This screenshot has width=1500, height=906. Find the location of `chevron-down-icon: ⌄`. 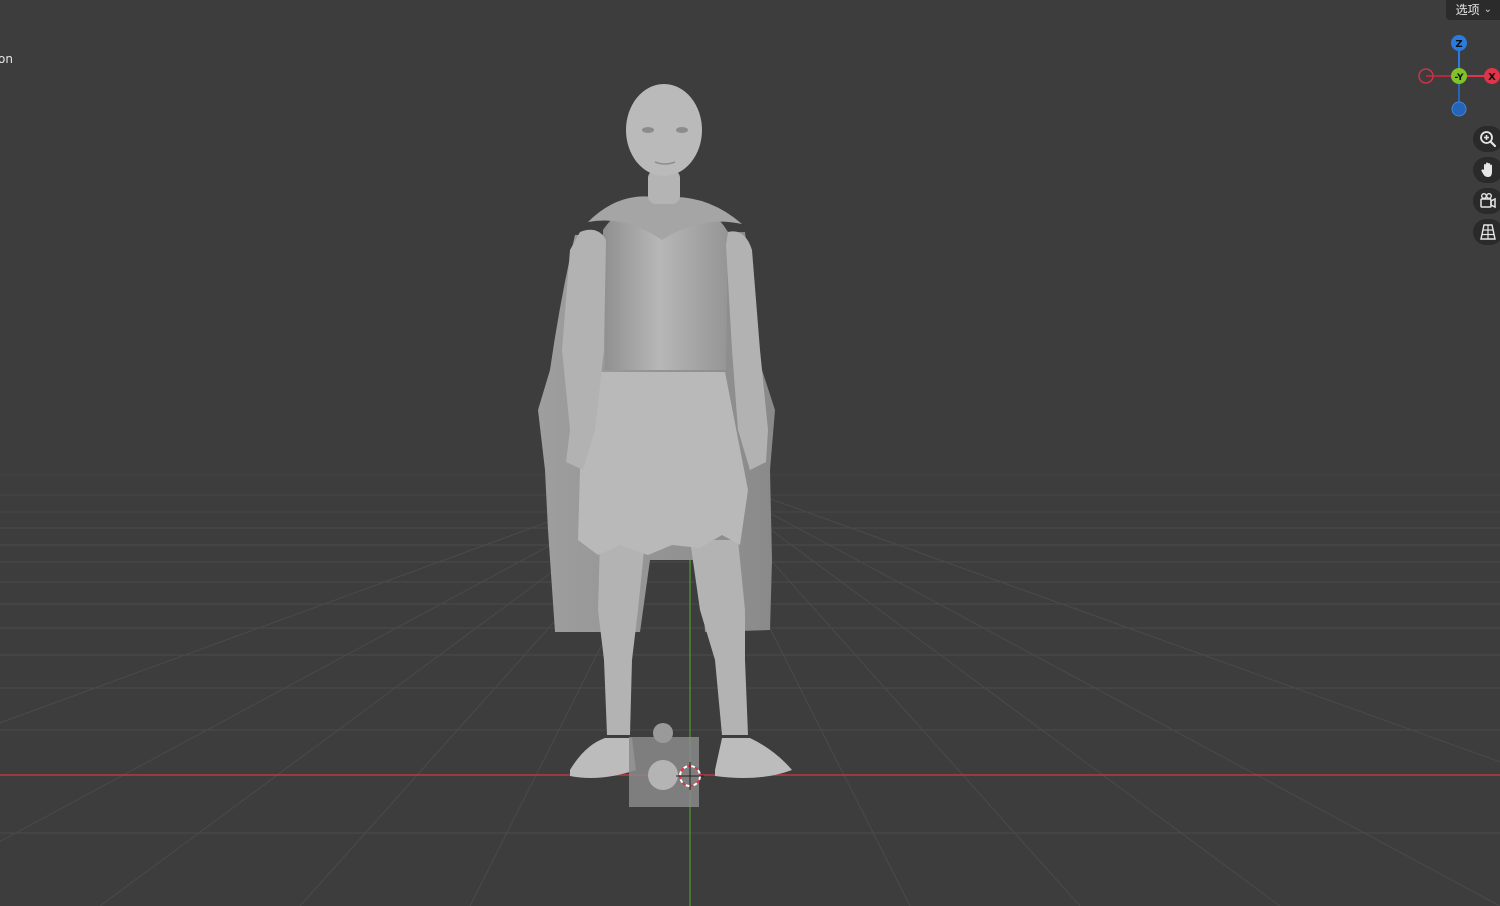

chevron-down-icon: ⌄ is located at coordinates (1487, 9).